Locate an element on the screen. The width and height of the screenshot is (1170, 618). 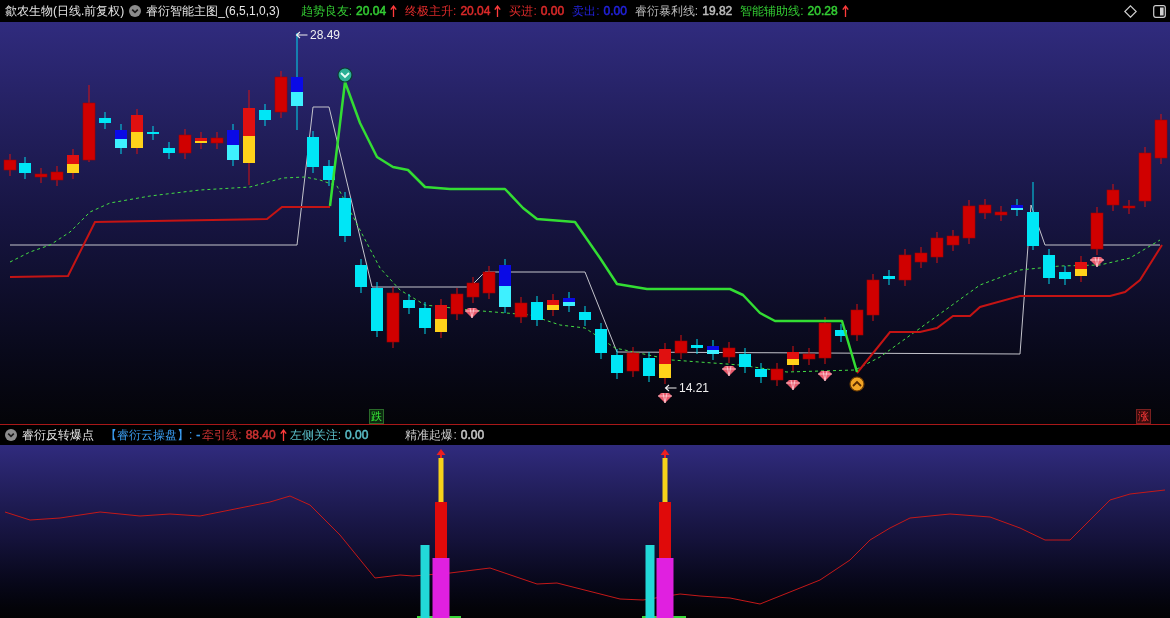
signal-tag: 跌 is located at coordinates (376, 416).